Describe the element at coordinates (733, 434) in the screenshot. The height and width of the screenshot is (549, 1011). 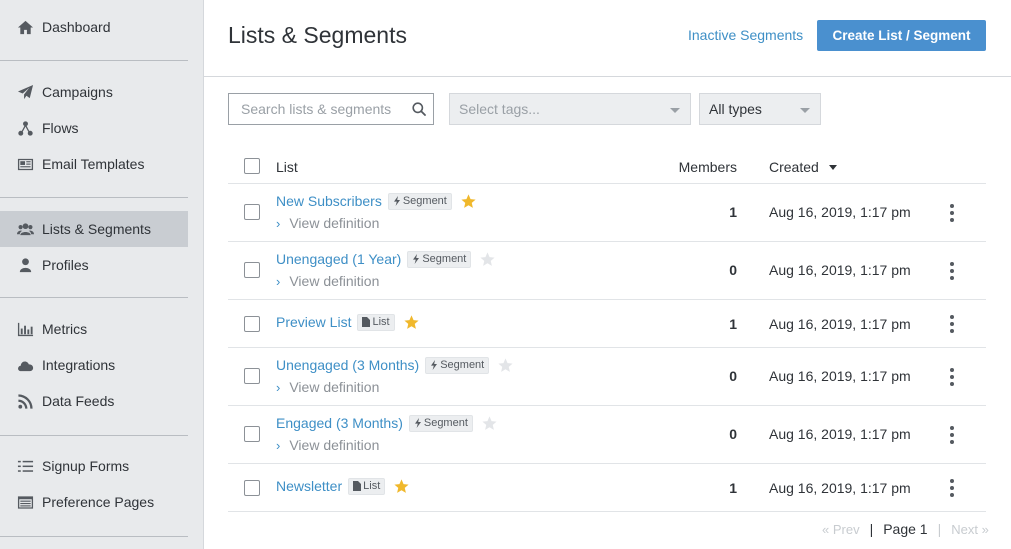
I see `members-count: 0` at that location.